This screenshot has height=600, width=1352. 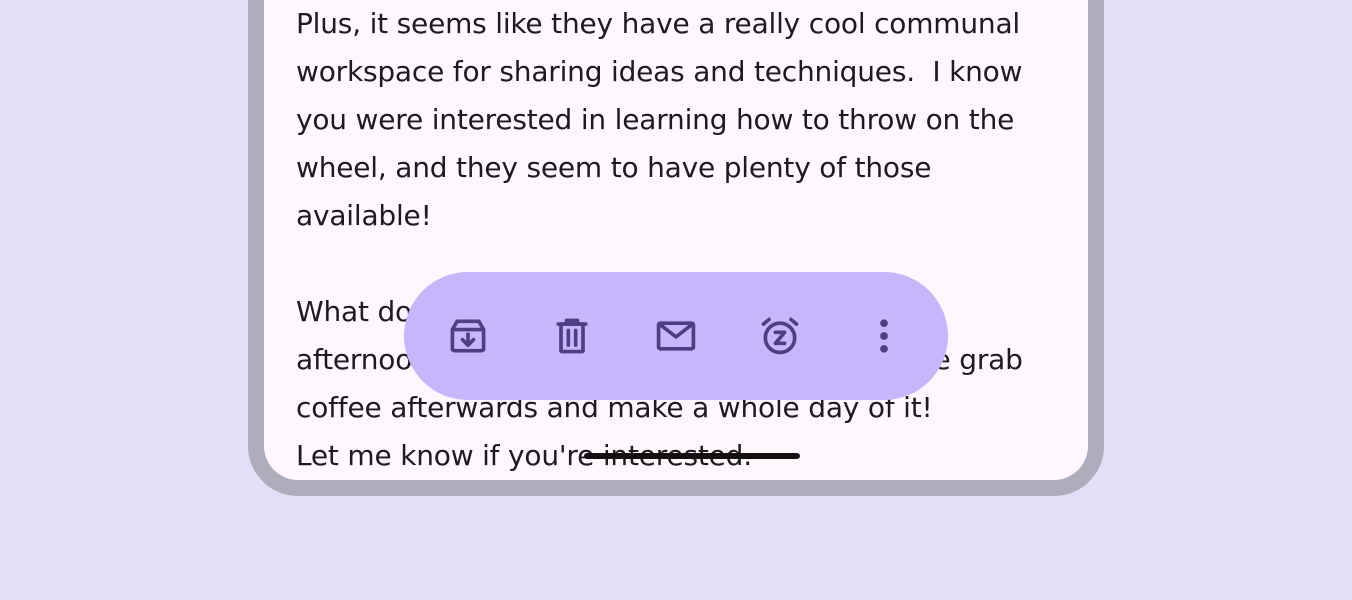 I want to click on mark-unread-button, so click(x=676, y=336).